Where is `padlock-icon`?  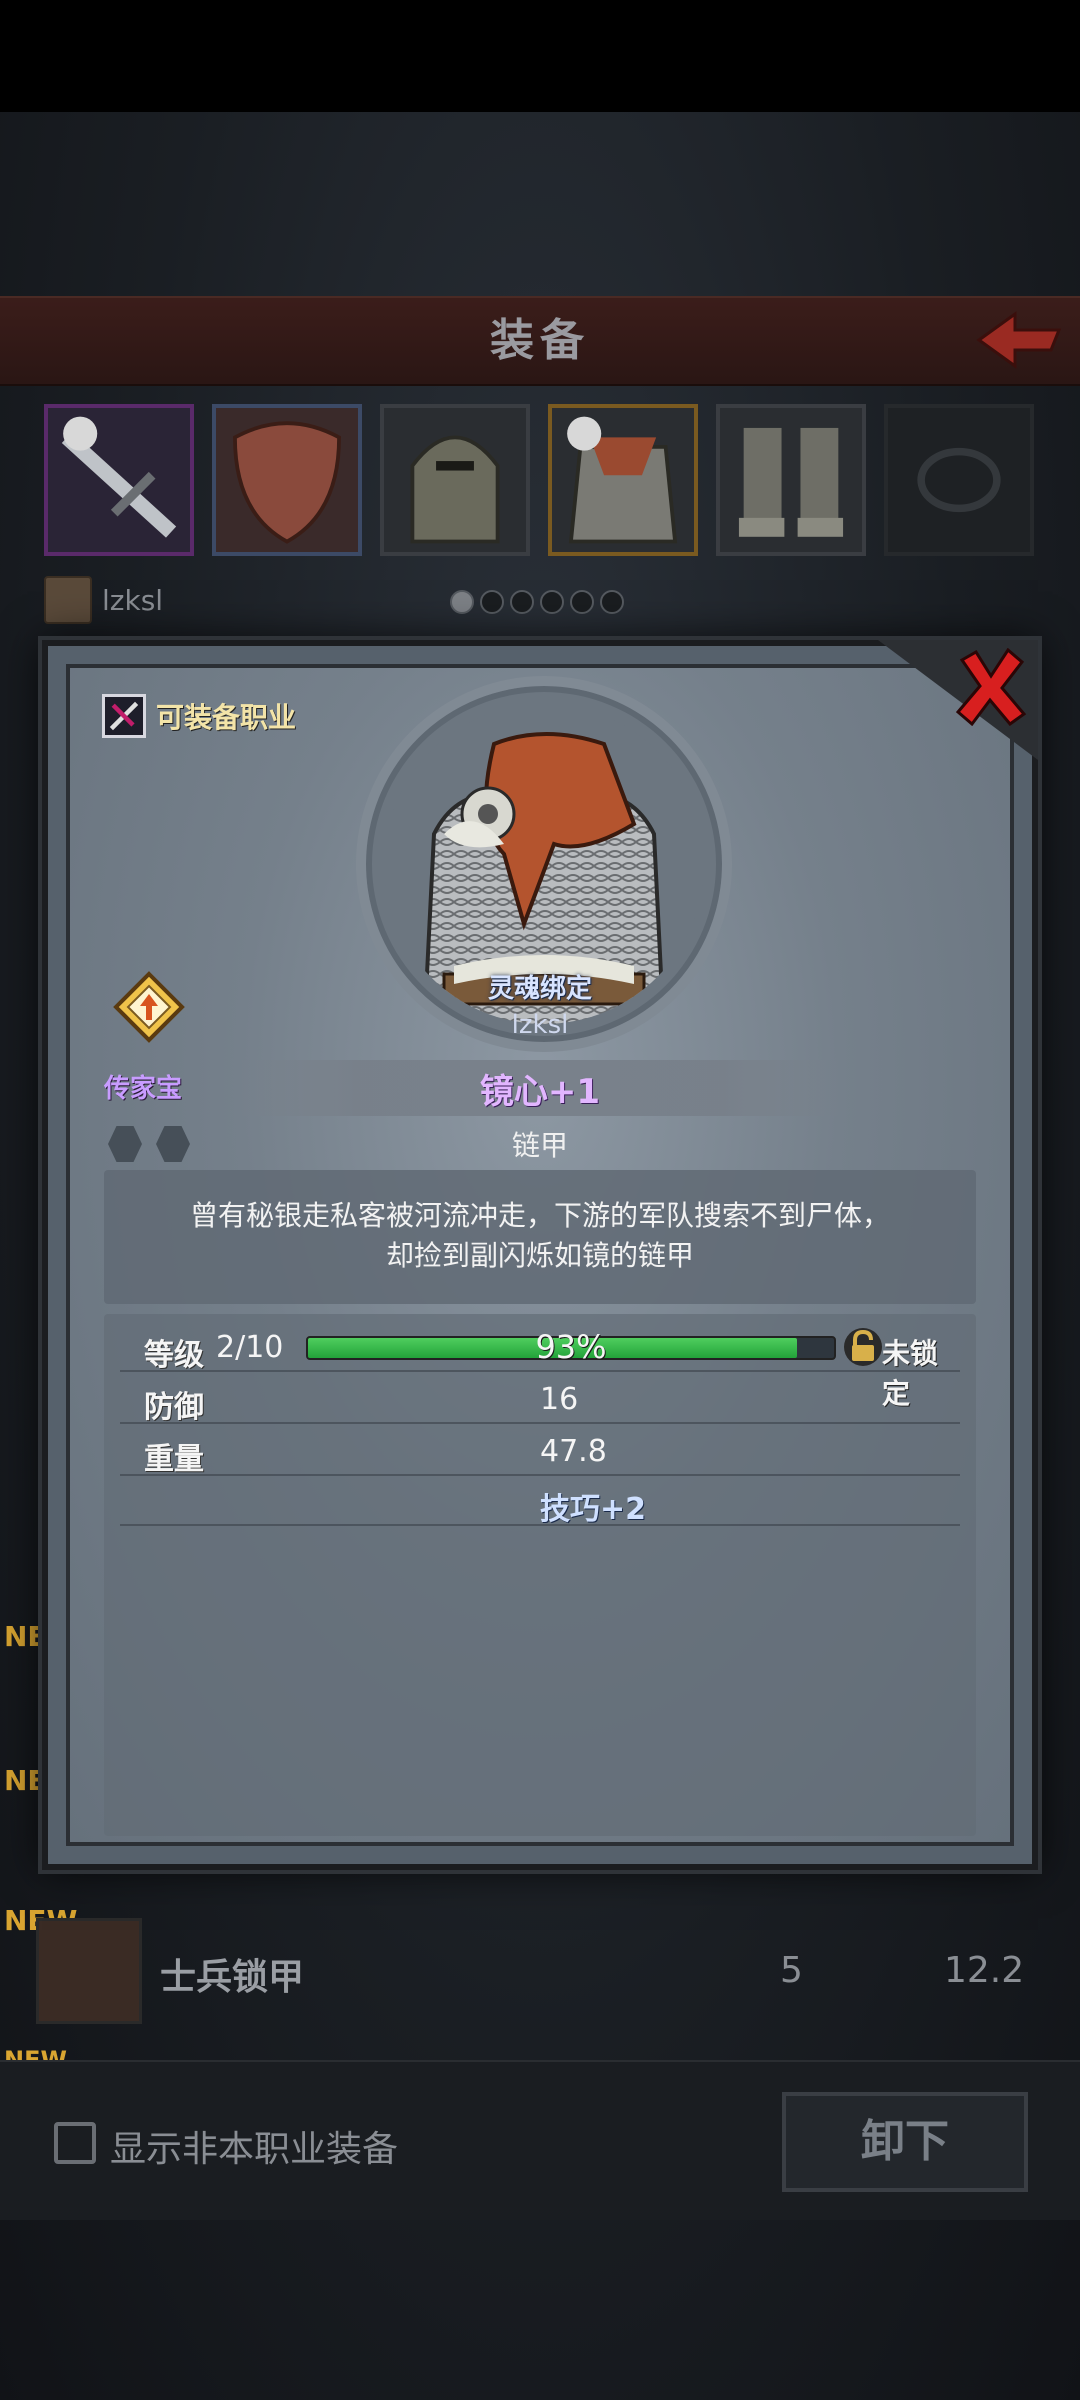
padlock-icon is located at coordinates (863, 1347).